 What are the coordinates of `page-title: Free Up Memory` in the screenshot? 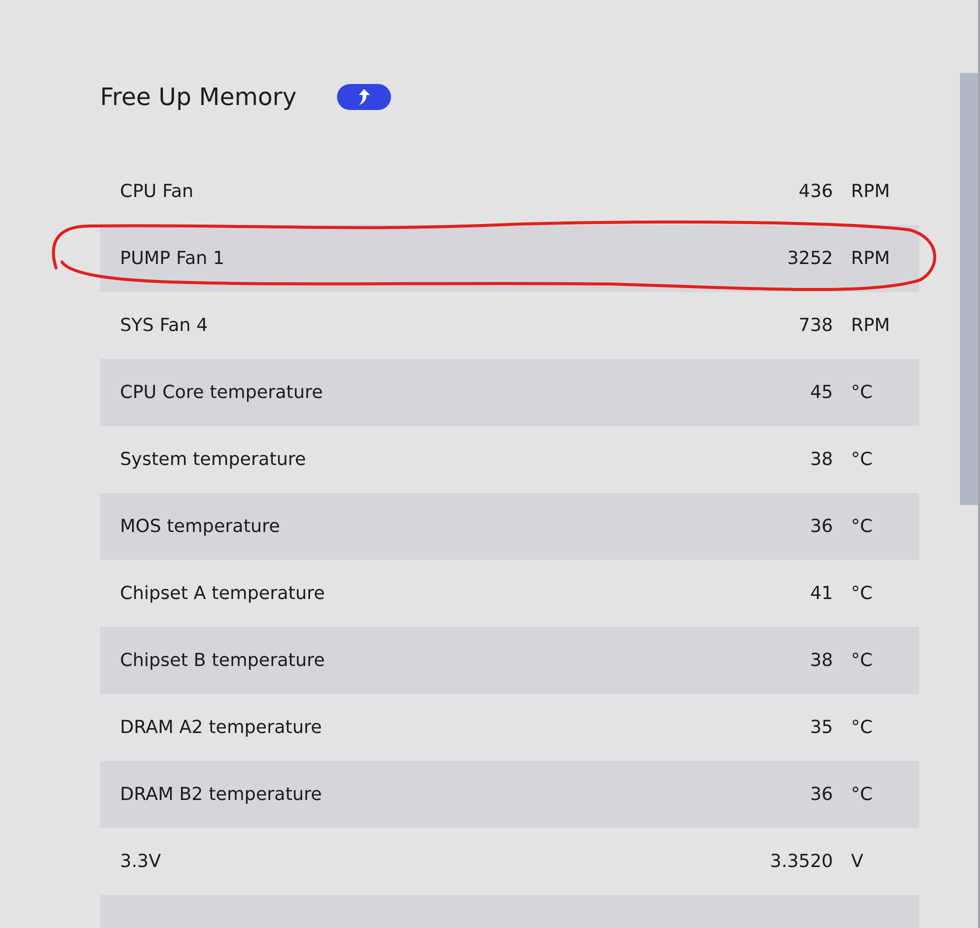 It's located at (198, 97).